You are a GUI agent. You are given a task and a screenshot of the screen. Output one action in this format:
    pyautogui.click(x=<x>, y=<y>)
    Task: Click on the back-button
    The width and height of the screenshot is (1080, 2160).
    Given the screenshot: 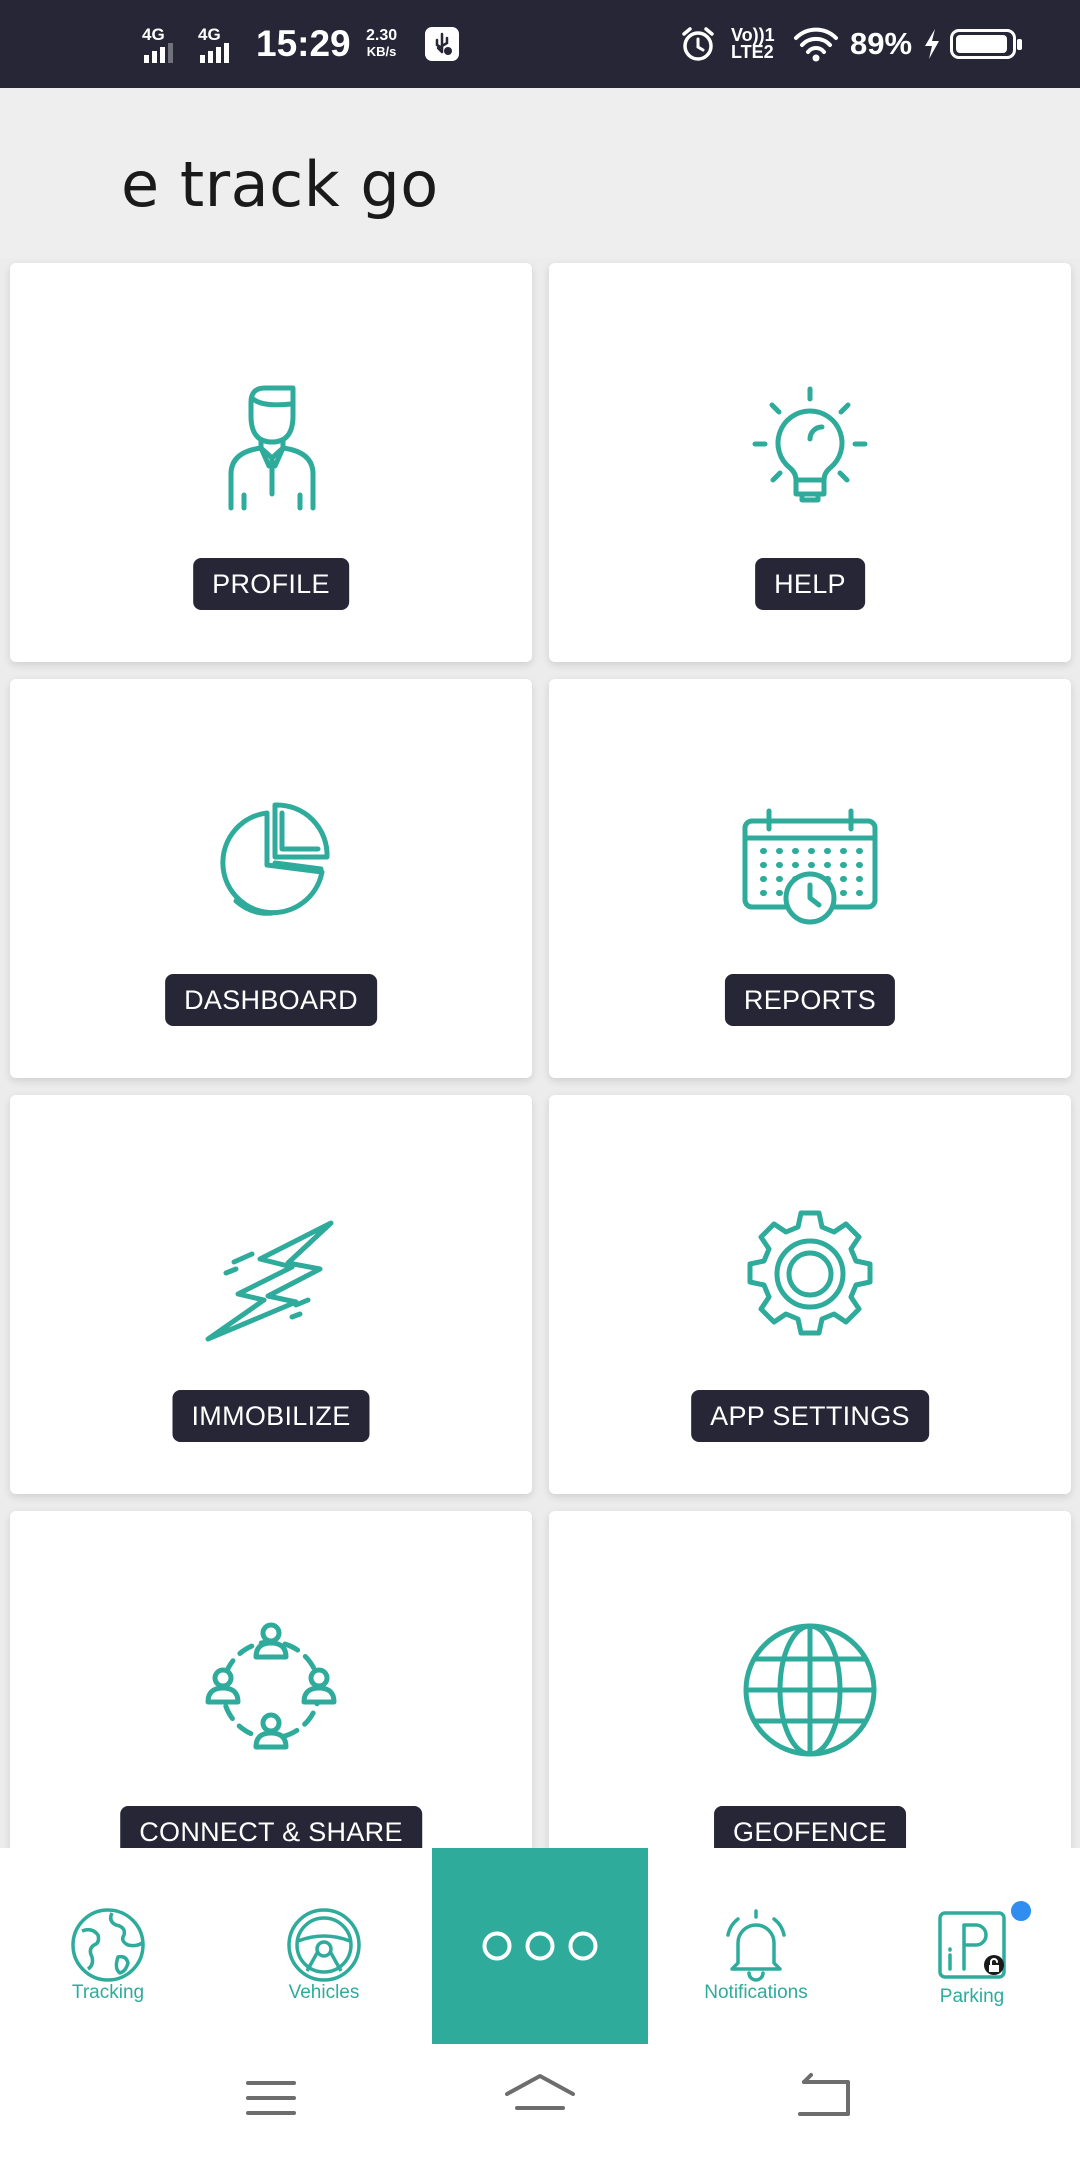 What is the action you would take?
    pyautogui.click(x=824, y=2097)
    